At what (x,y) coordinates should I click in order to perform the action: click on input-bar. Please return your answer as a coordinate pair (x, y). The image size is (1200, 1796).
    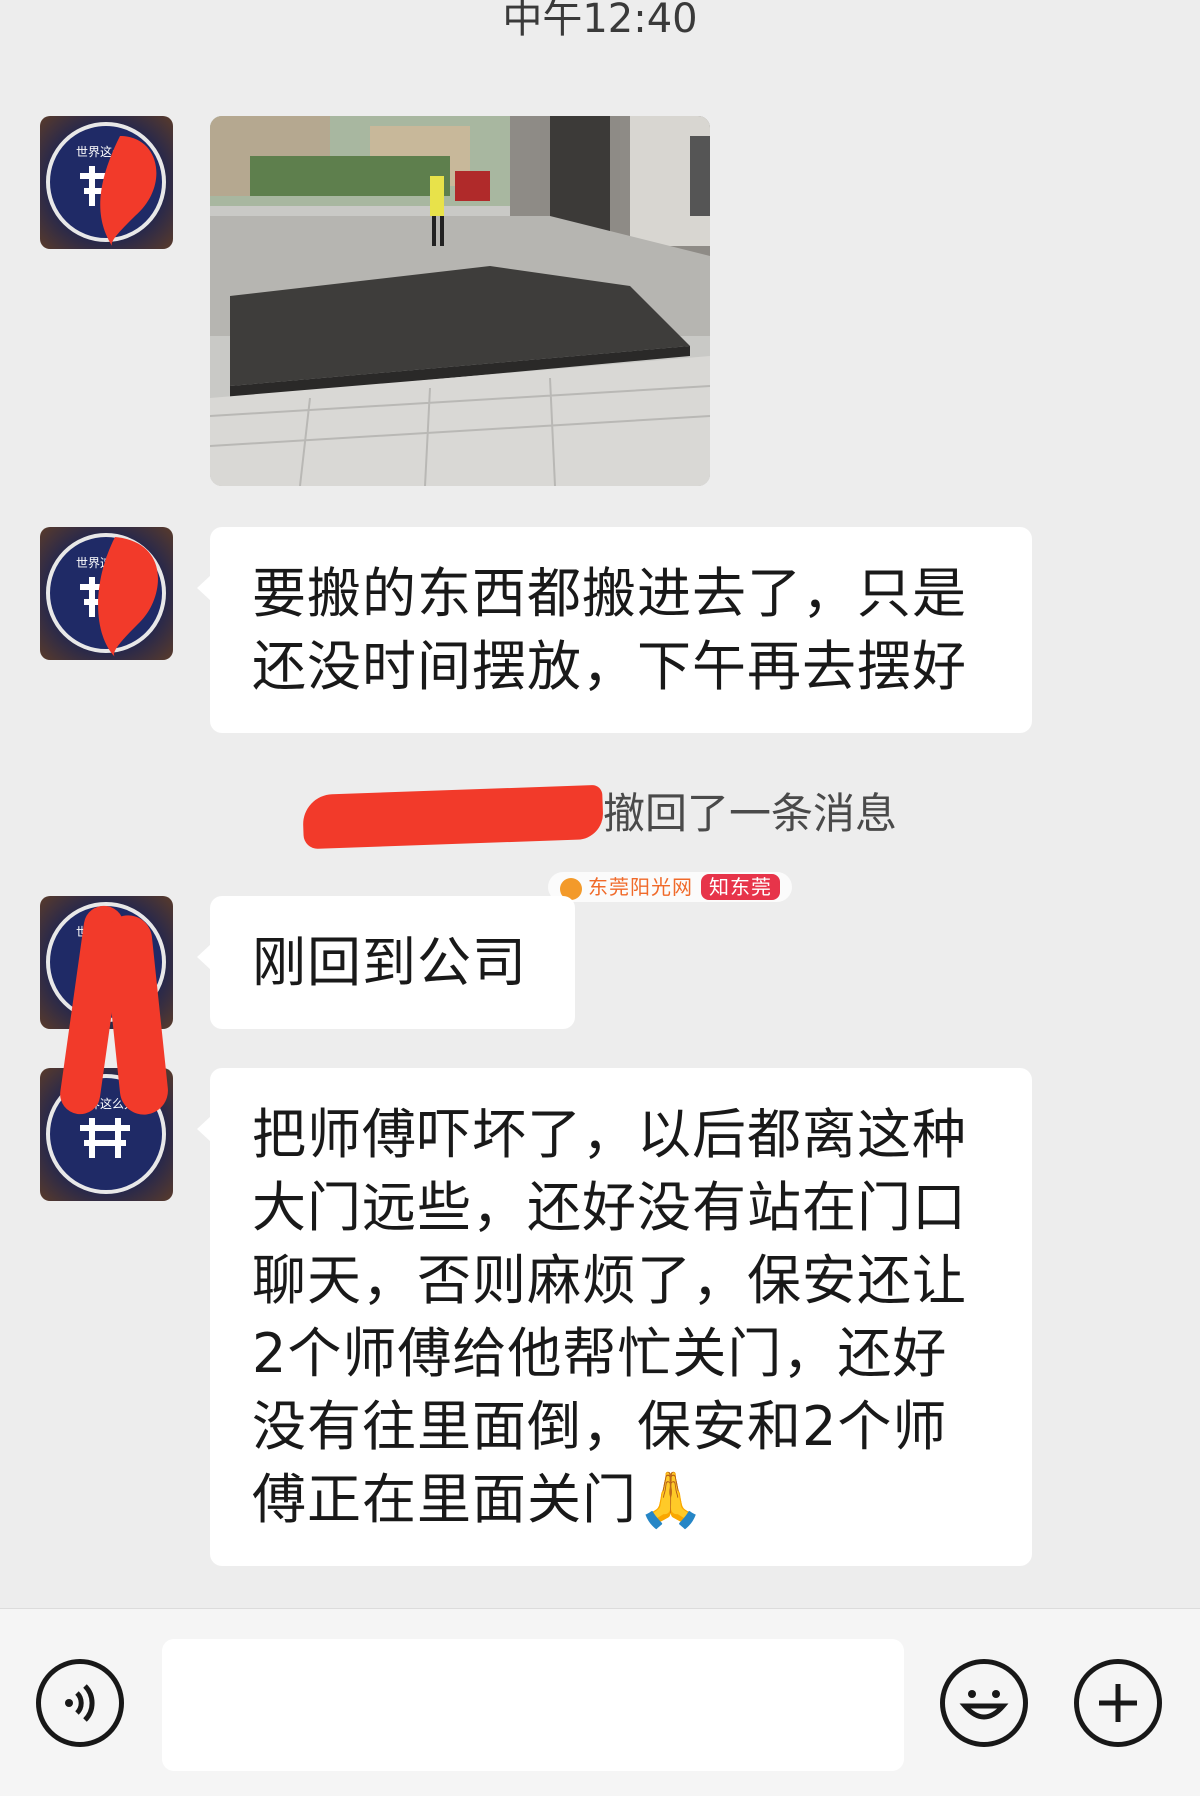
    Looking at the image, I should click on (600, 1702).